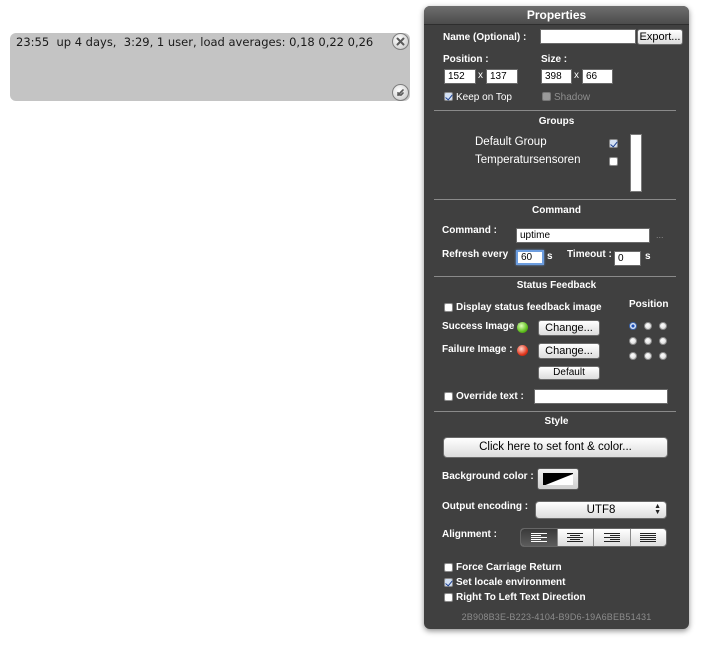 The height and width of the screenshot is (646, 706). I want to click on background-color-label: Background color :, so click(488, 476).